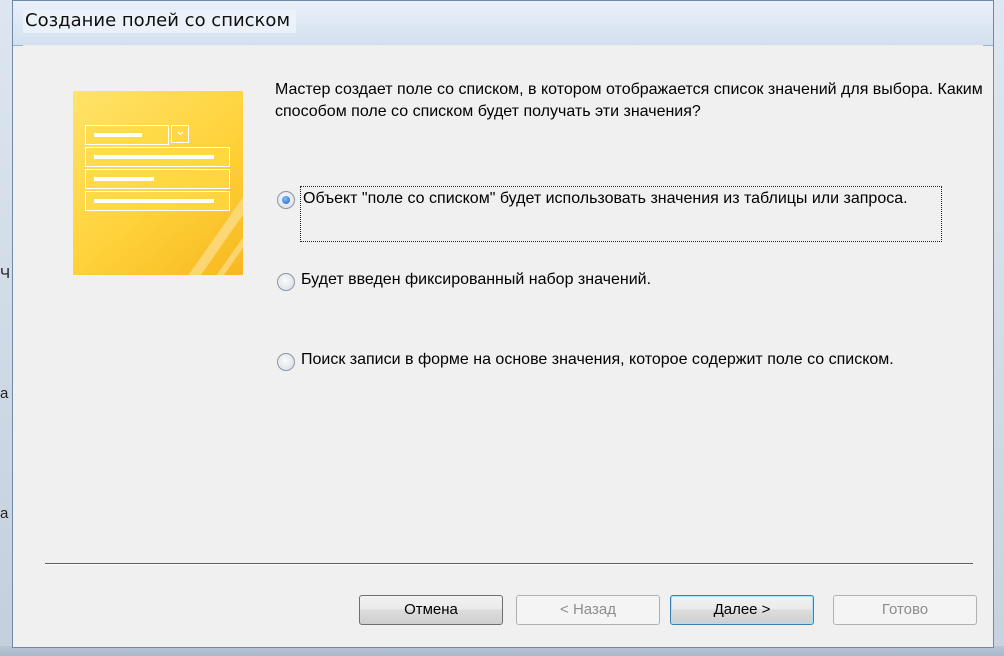 The image size is (1004, 656). I want to click on next-button: Далее >, so click(742, 610).